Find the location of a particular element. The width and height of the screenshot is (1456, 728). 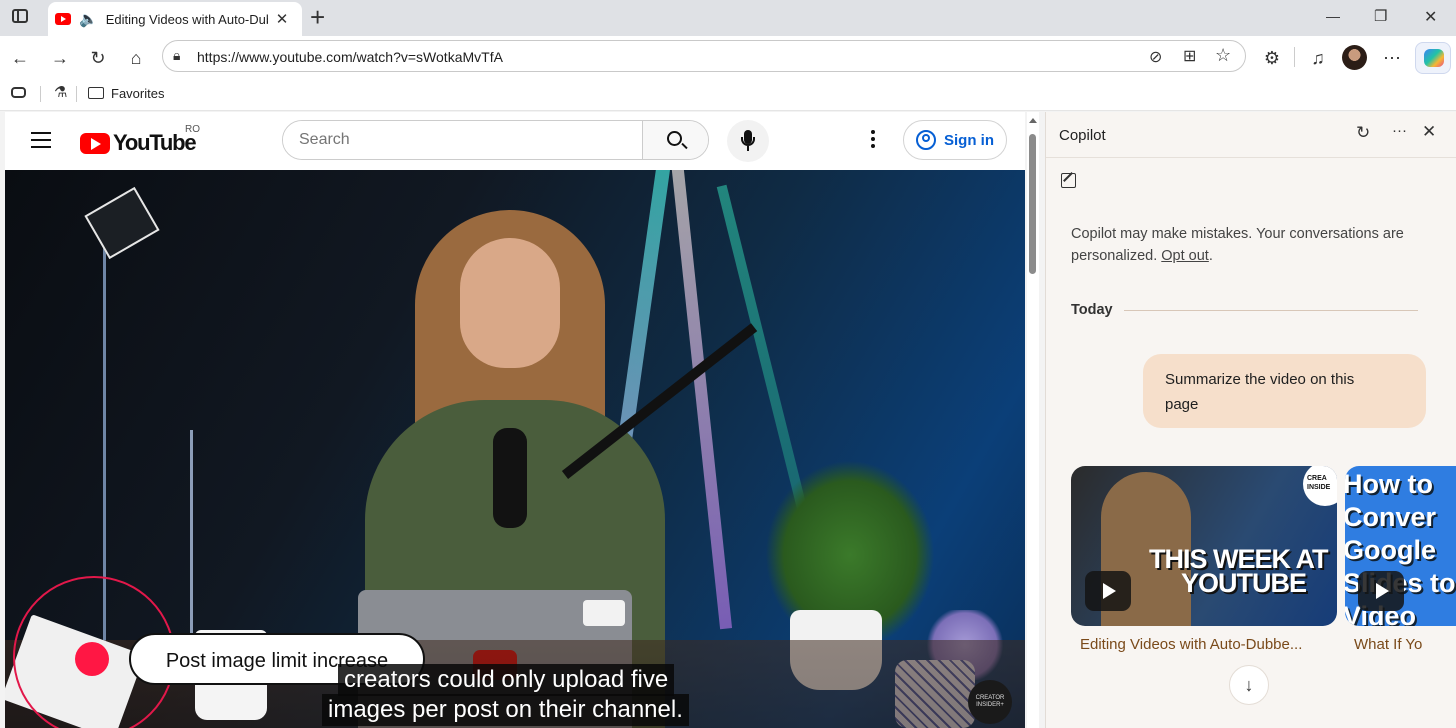

profile-avatar is located at coordinates (1354, 57).